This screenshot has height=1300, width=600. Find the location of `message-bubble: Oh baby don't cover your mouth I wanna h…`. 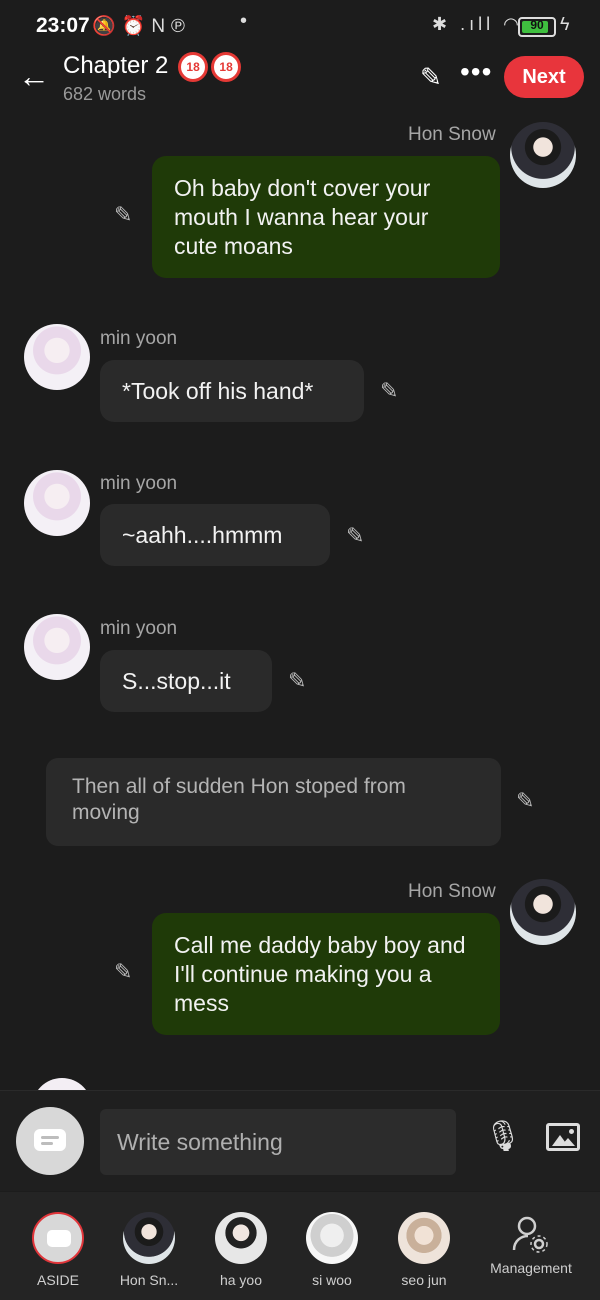

message-bubble: Oh baby don't cover your mouth I wanna h… is located at coordinates (326, 217).